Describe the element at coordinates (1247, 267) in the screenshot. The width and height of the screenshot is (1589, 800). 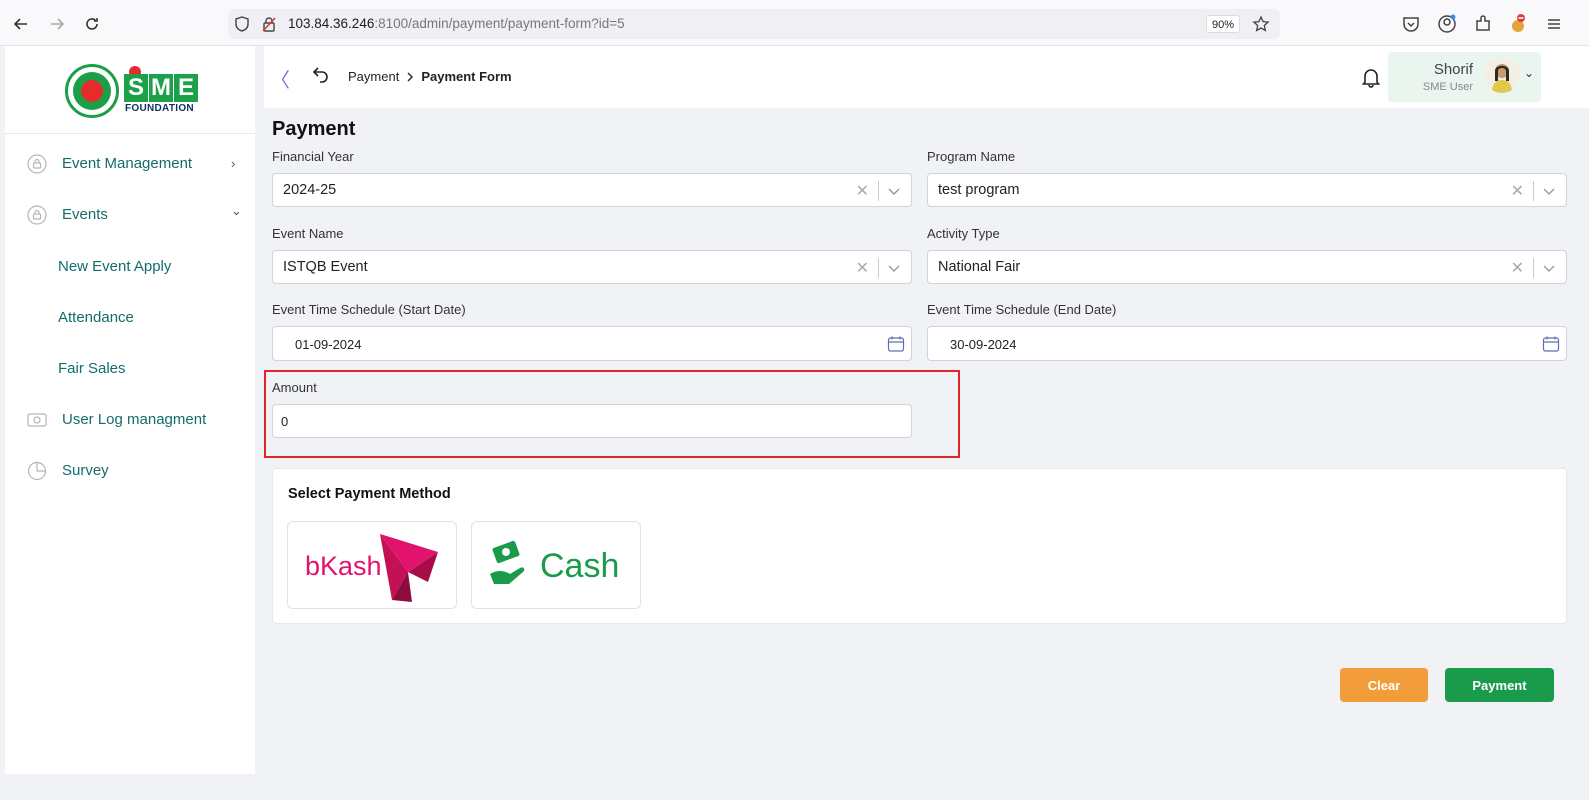
I see `activity-type-select: National Fair ✕` at that location.